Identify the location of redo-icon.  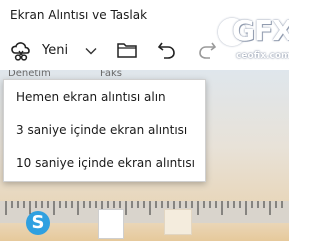
(207, 50).